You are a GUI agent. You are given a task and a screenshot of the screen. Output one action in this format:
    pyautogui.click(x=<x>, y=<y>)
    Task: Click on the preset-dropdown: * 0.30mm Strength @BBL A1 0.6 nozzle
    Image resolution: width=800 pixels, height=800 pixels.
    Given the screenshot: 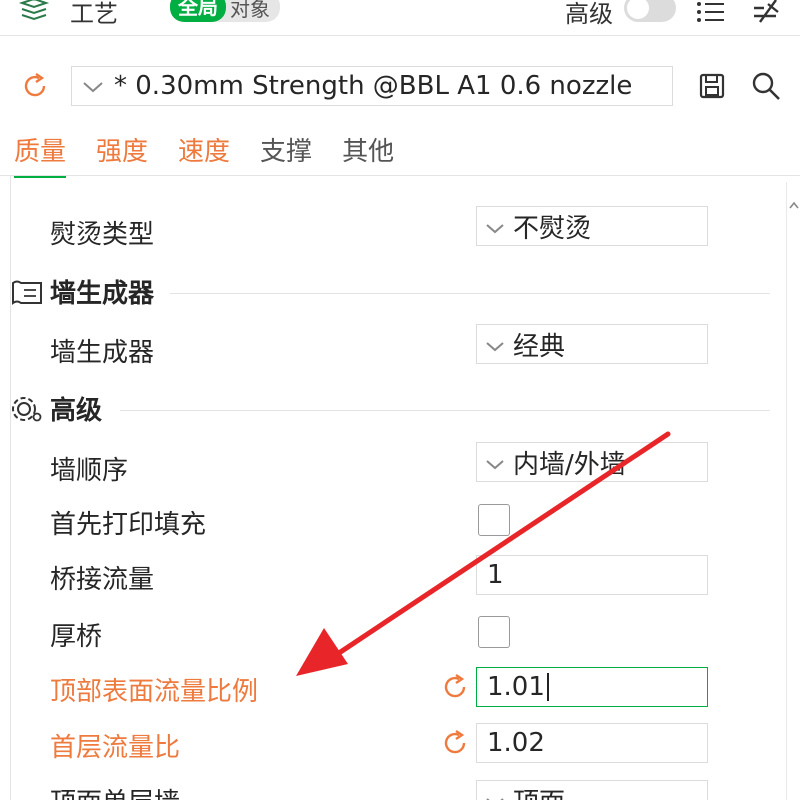 What is the action you would take?
    pyautogui.click(x=372, y=86)
    